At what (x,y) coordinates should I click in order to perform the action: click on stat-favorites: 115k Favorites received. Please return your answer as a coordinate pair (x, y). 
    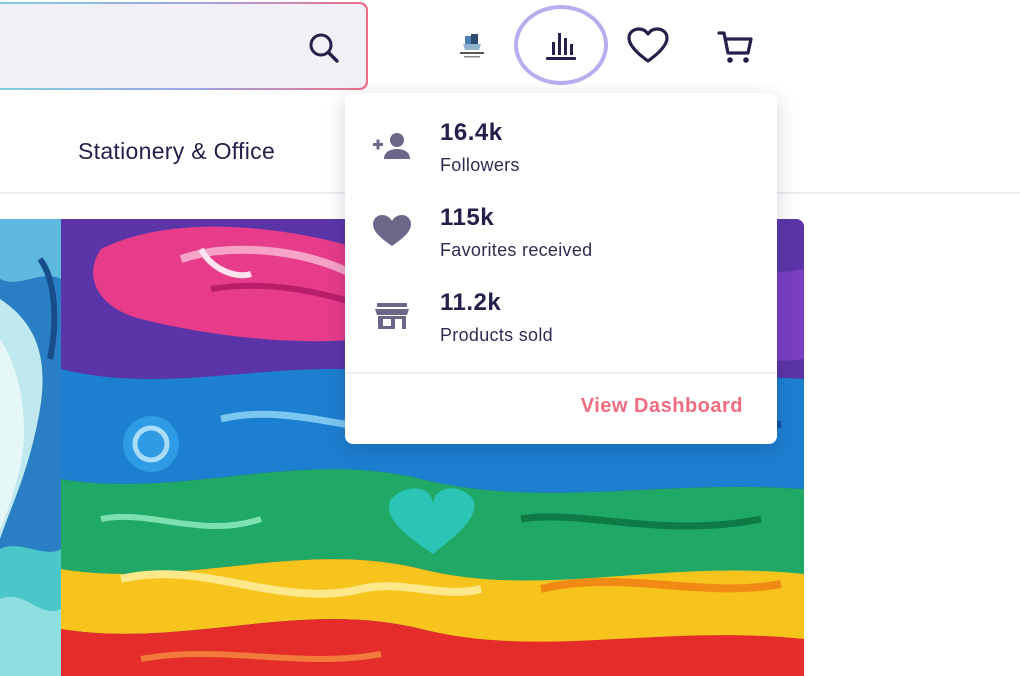
    Looking at the image, I should click on (561, 239).